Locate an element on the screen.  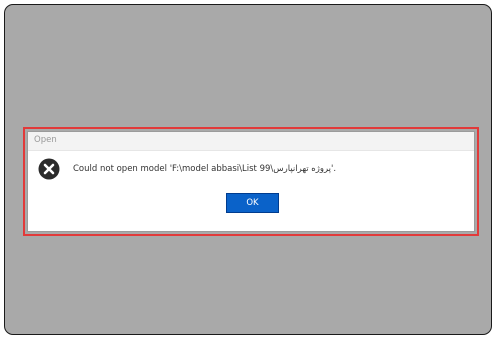
ok-button: OK is located at coordinates (252, 203).